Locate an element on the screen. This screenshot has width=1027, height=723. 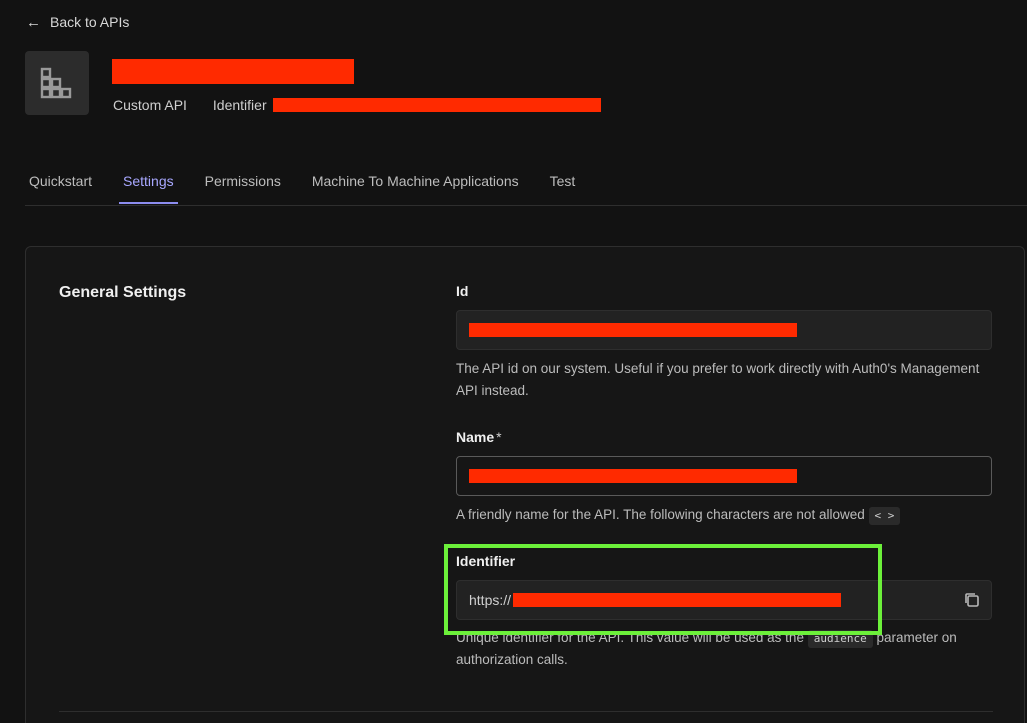
identifier-highlight-box is located at coordinates (663, 589).